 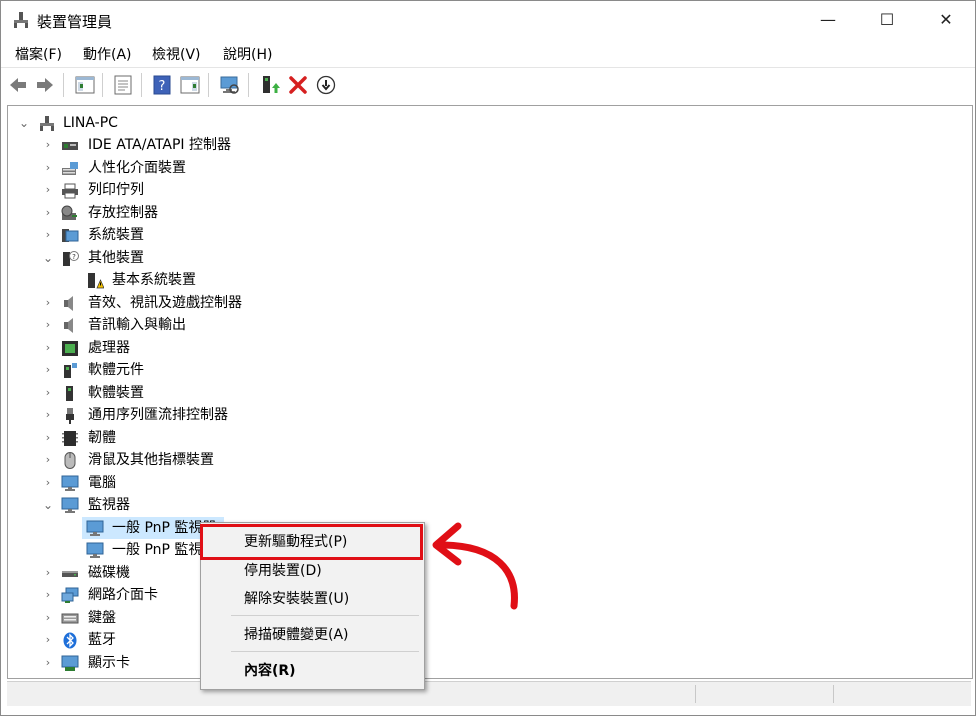 I want to click on context-item-label: 內容(R), so click(x=270, y=671).